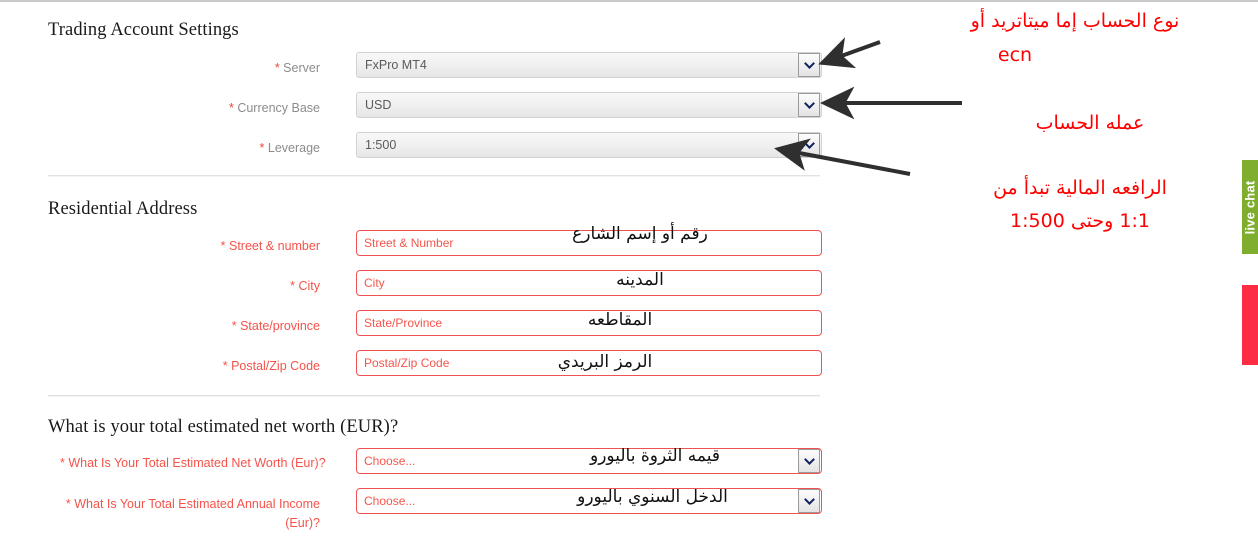 The width and height of the screenshot is (1258, 546). Describe the element at coordinates (620, 320) in the screenshot. I see `annotation-state: المقاطعه` at that location.